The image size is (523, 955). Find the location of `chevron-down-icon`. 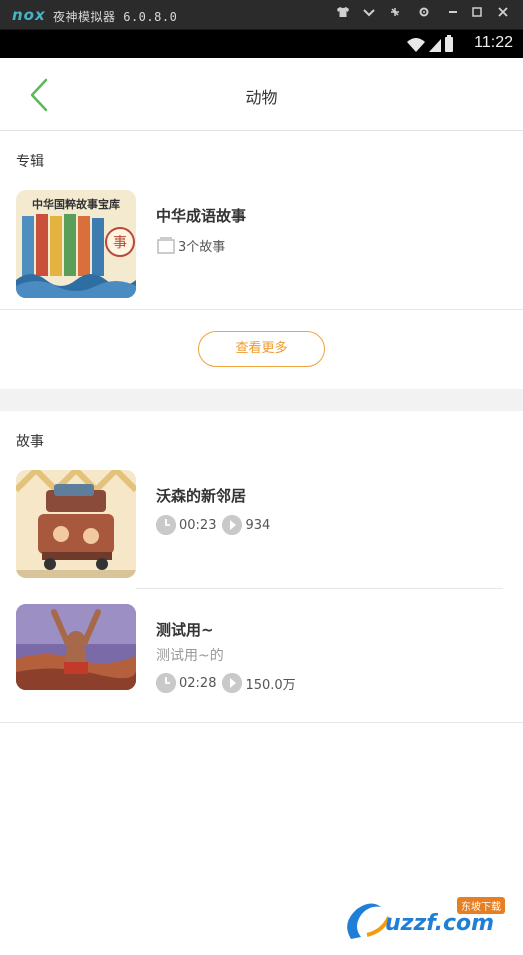

chevron-down-icon is located at coordinates (369, 15).